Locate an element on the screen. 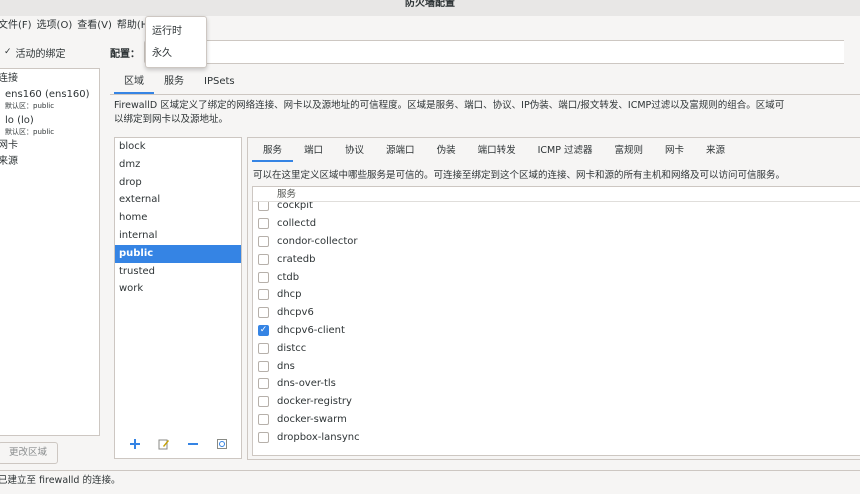 The height and width of the screenshot is (494, 860). service-name: distcc is located at coordinates (292, 348).